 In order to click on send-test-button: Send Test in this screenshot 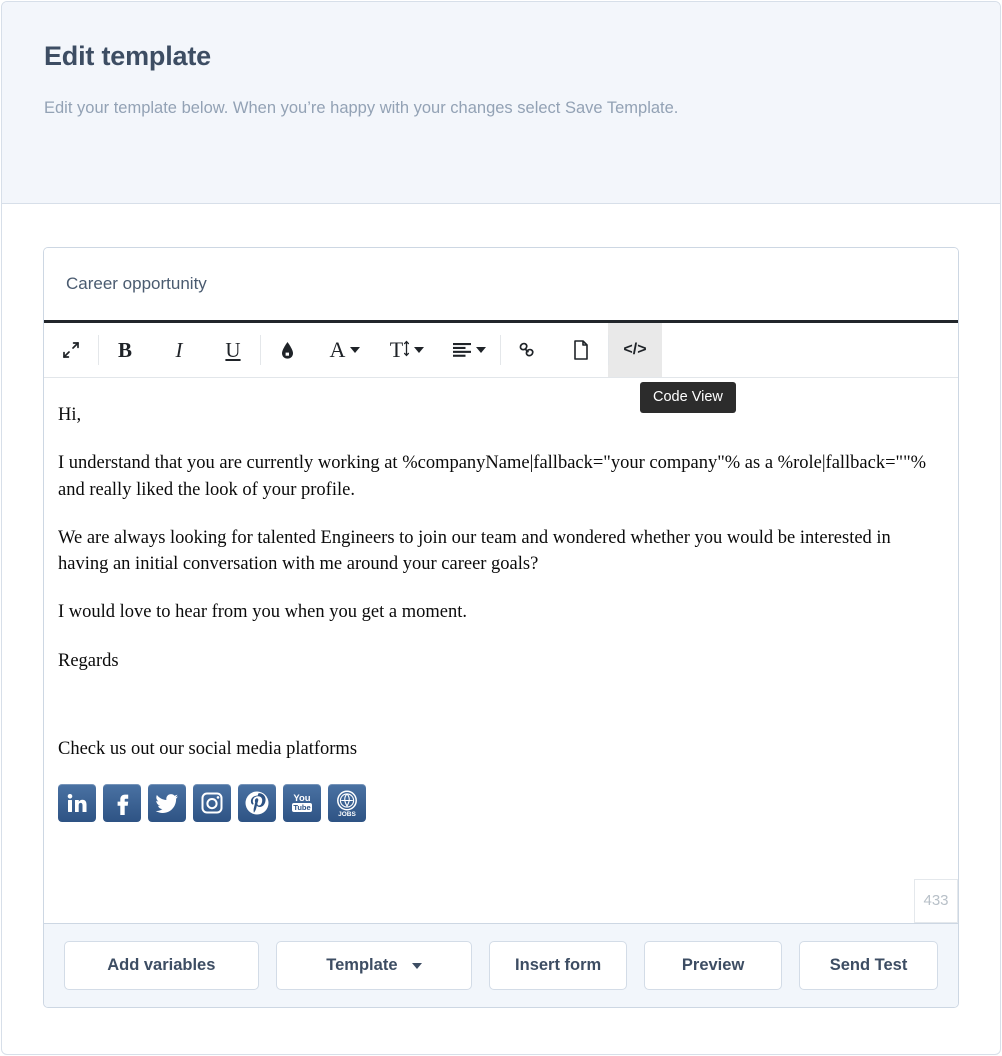, I will do `click(868, 965)`.